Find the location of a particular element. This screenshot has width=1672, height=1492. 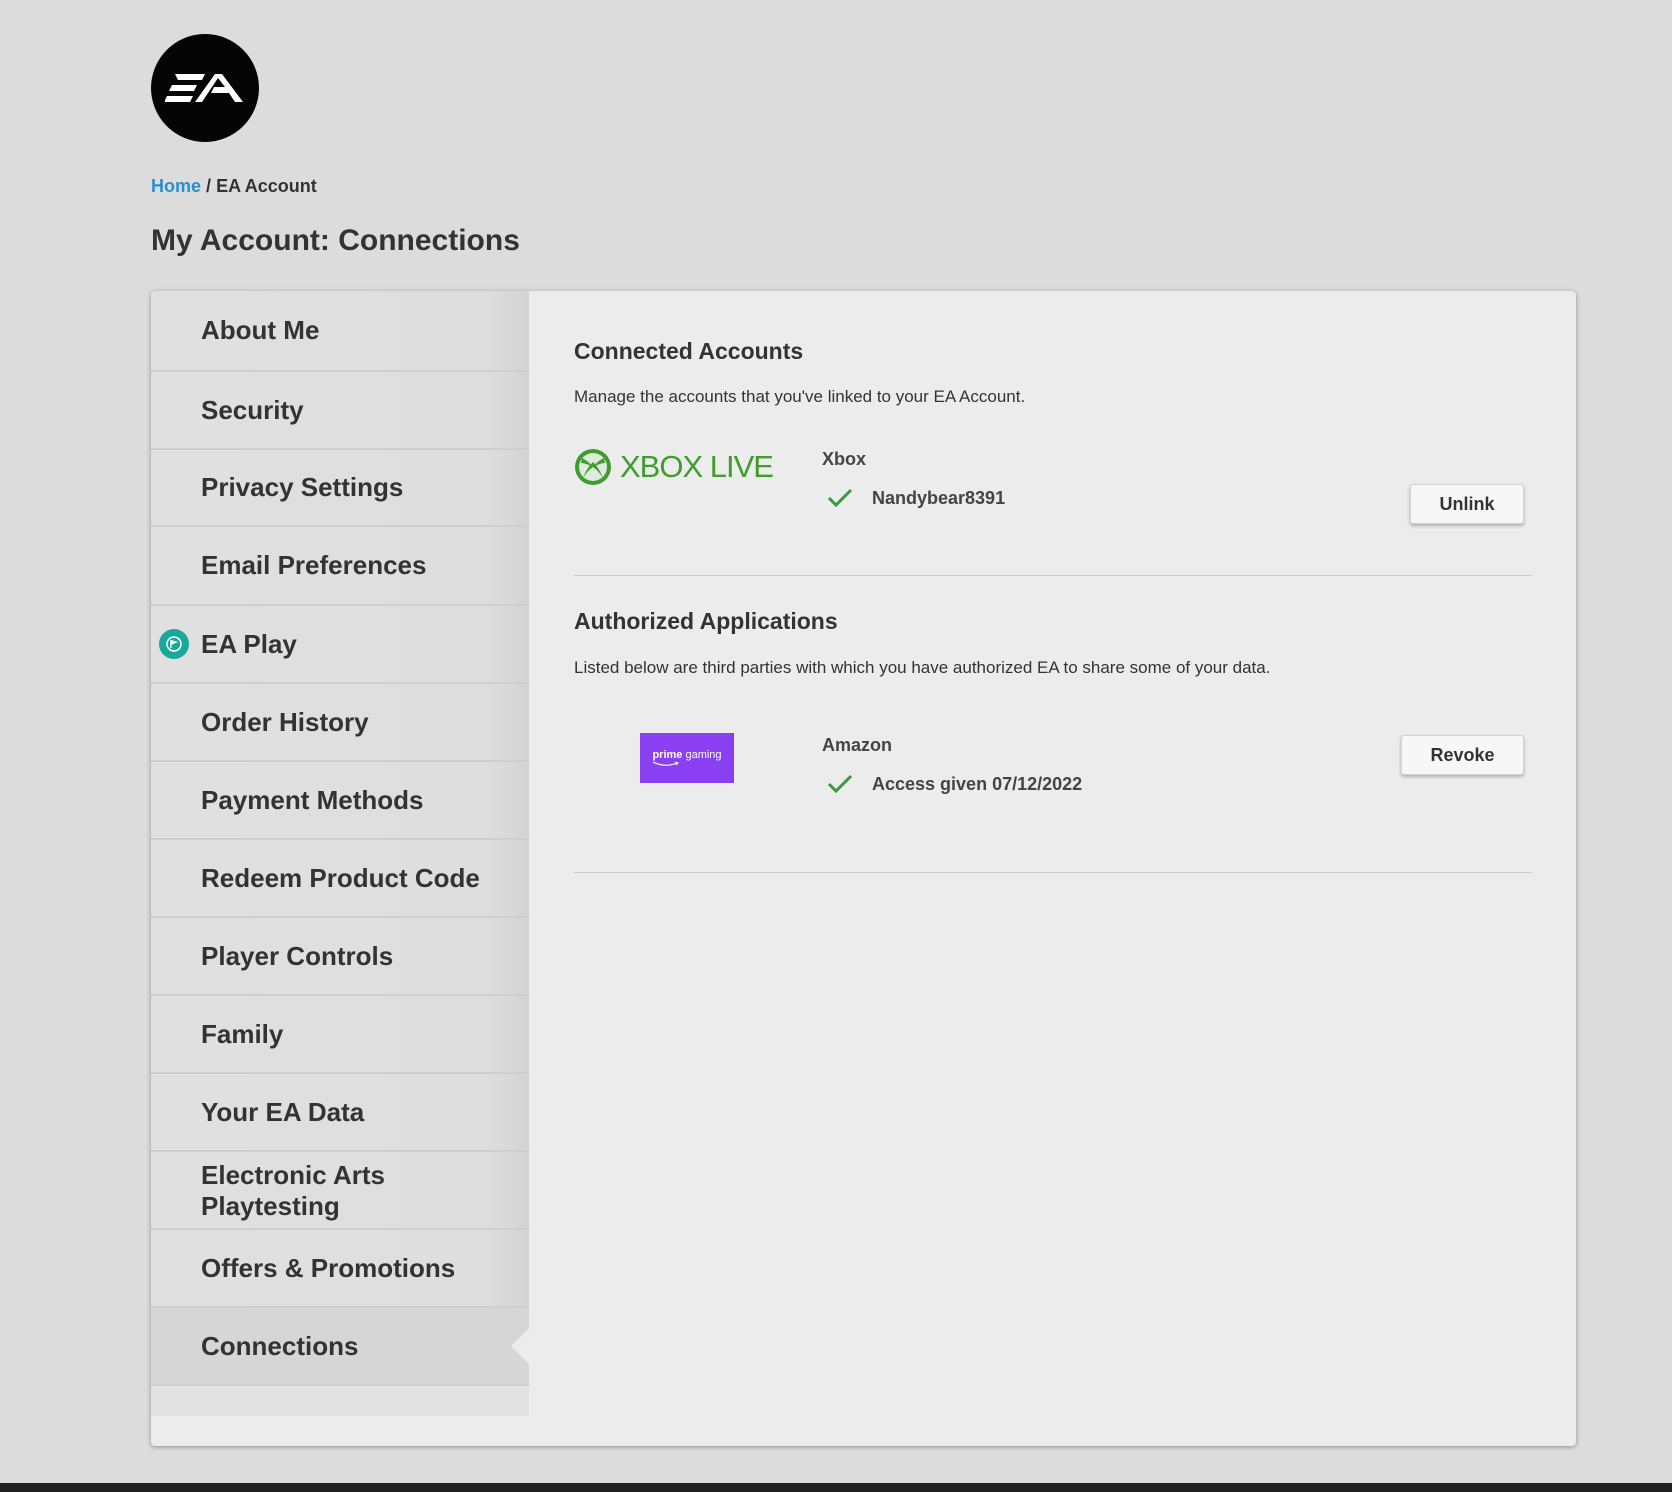

sidebar-item-order-history: Order History is located at coordinates (340, 723).